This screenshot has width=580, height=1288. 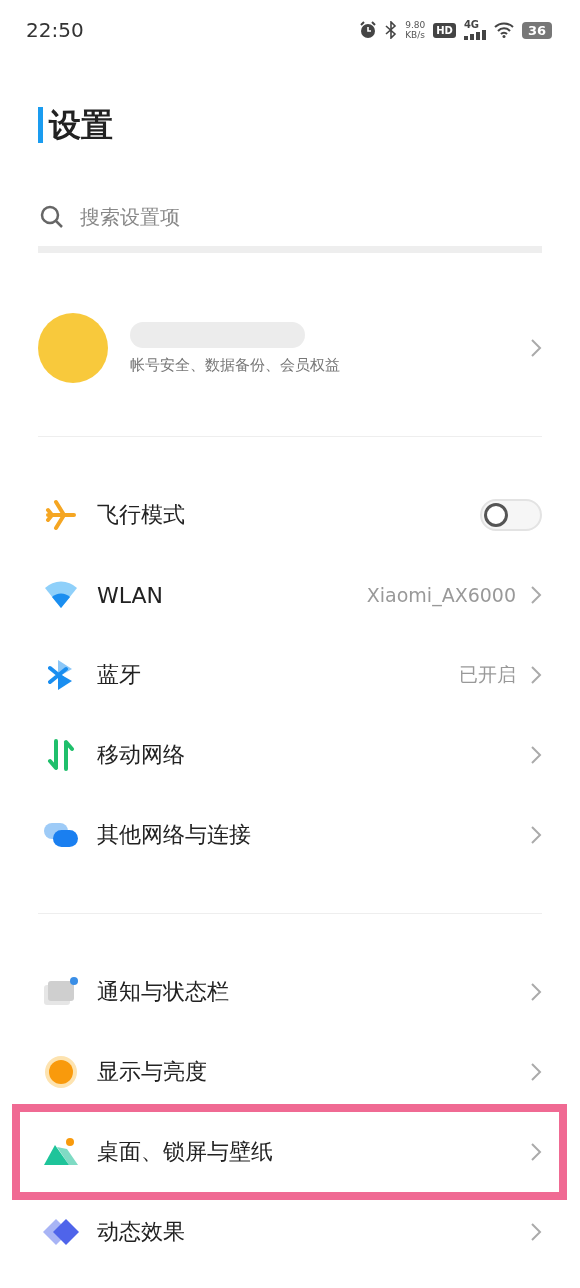 I want to click on account-subtitle: 帐号安全、数据备份、会员权益, so click(x=235, y=365).